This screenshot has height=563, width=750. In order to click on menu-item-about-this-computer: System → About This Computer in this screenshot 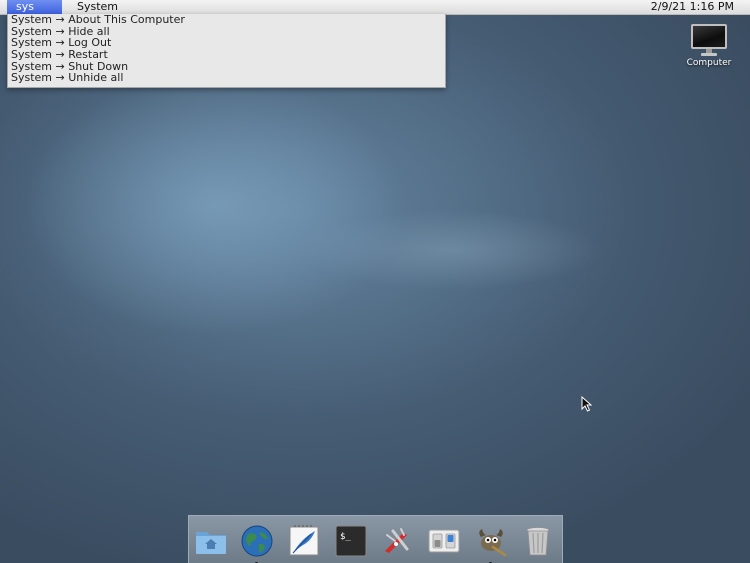, I will do `click(226, 20)`.